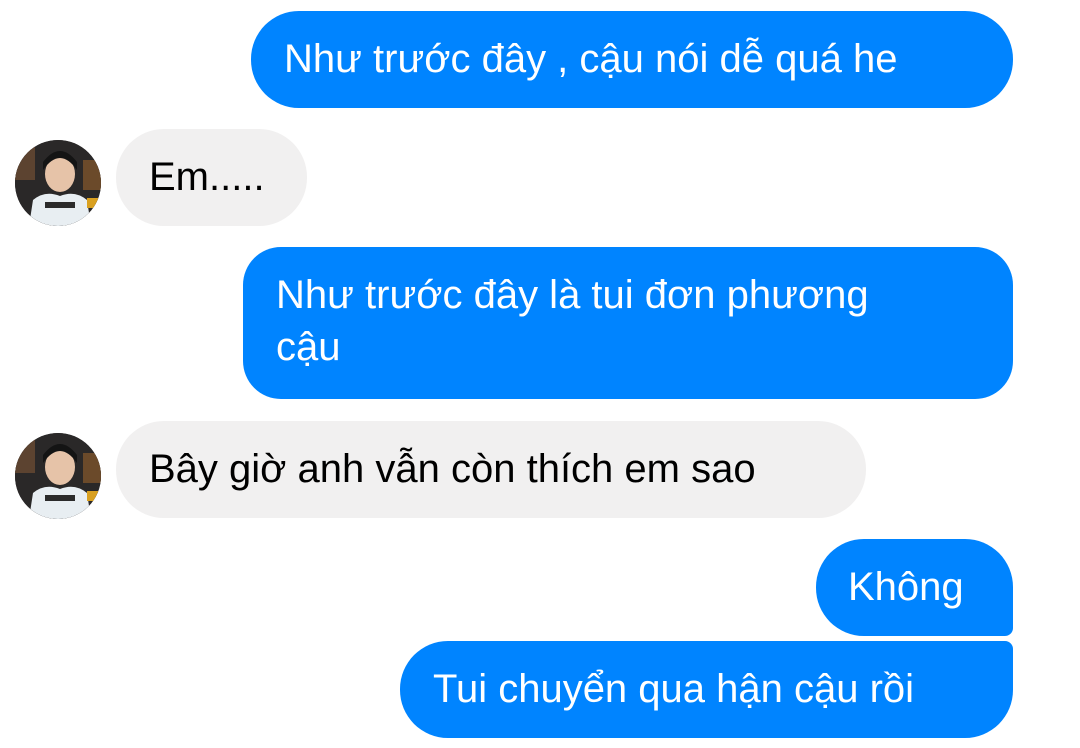 This screenshot has width=1080, height=748. What do you see at coordinates (674, 689) in the screenshot?
I see `message-text: Tui chuyển qua hận cậu rồi` at bounding box center [674, 689].